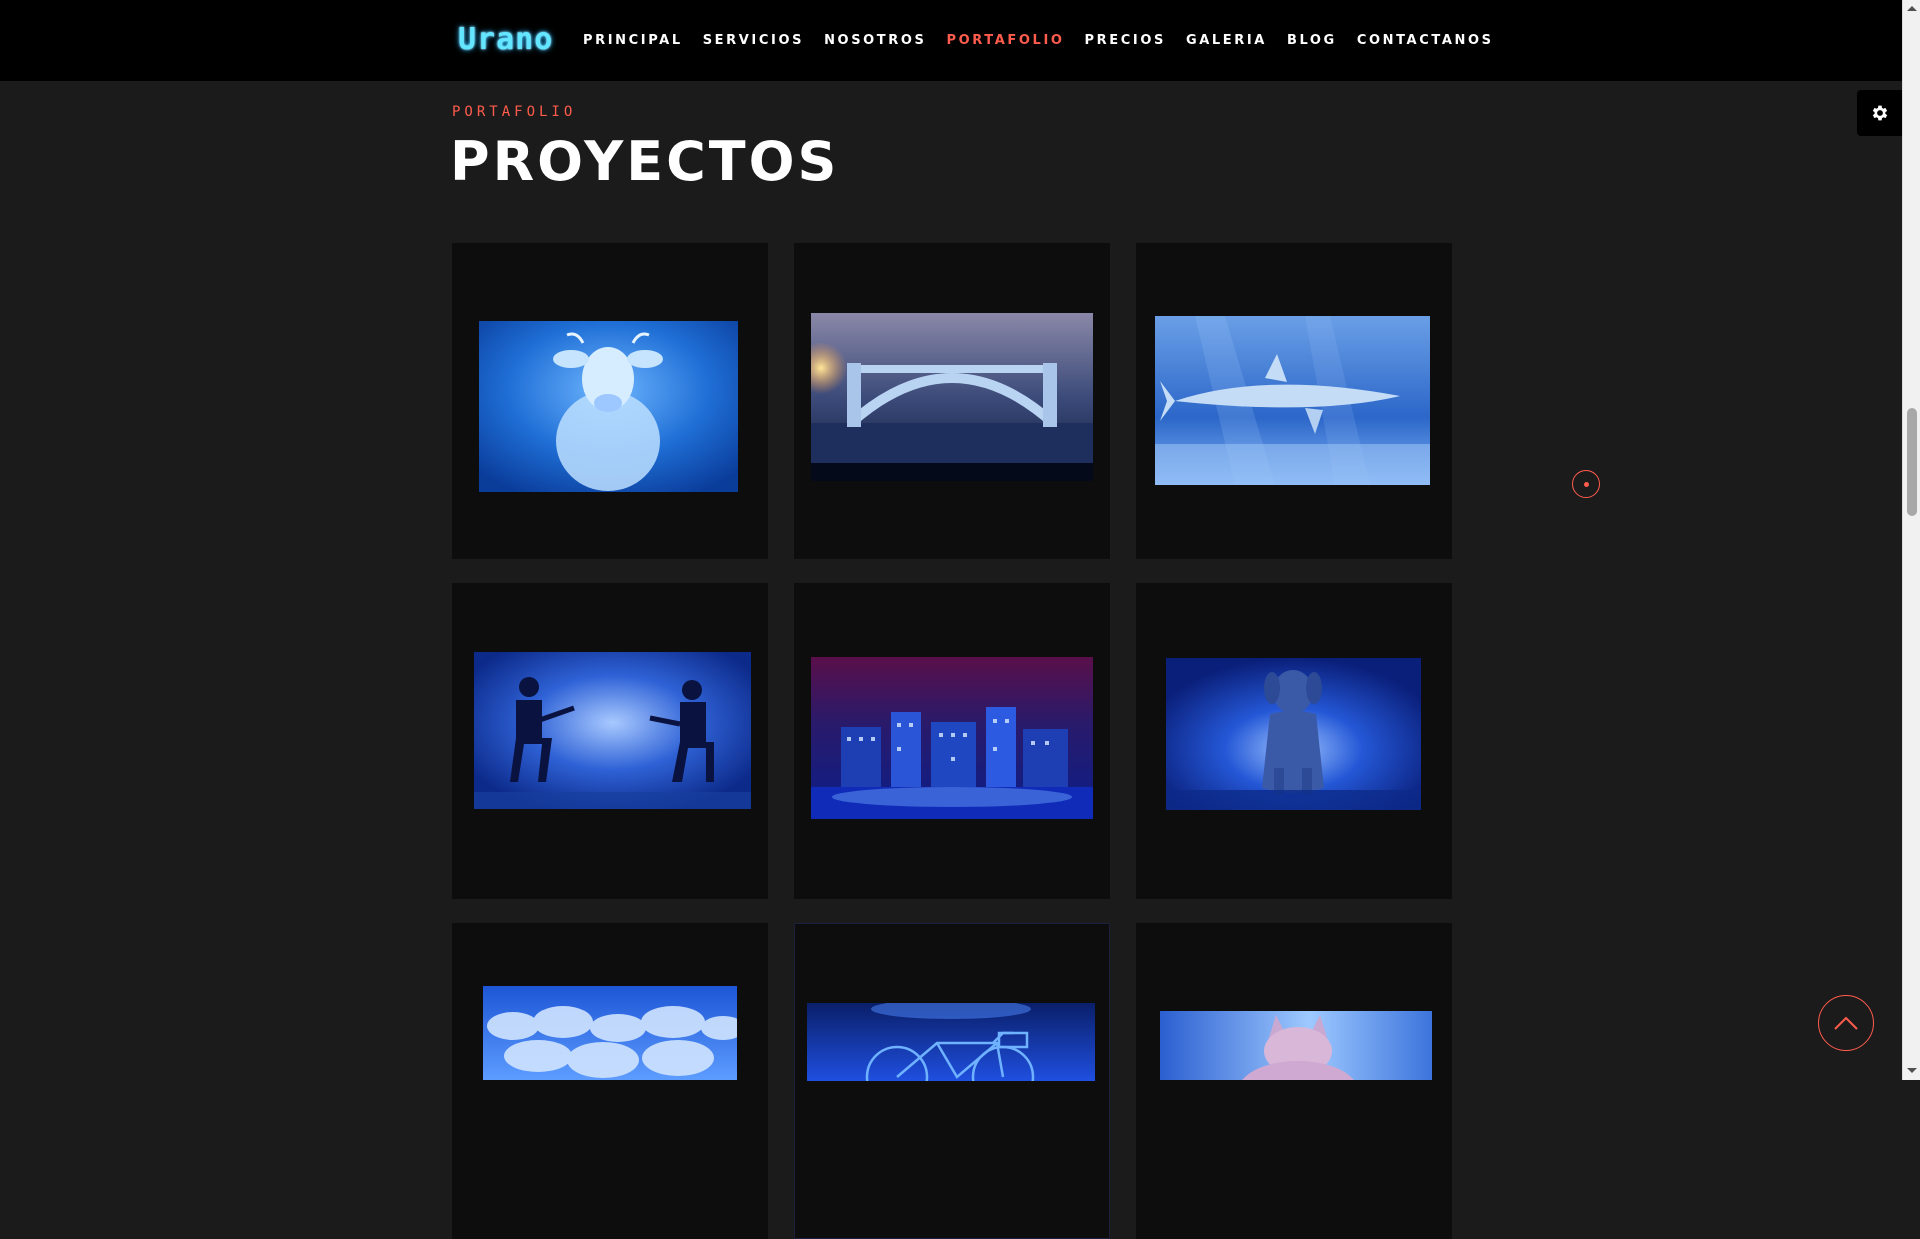 The image size is (1920, 1239). What do you see at coordinates (1294, 1081) in the screenshot?
I see `portfolio-item-cat` at bounding box center [1294, 1081].